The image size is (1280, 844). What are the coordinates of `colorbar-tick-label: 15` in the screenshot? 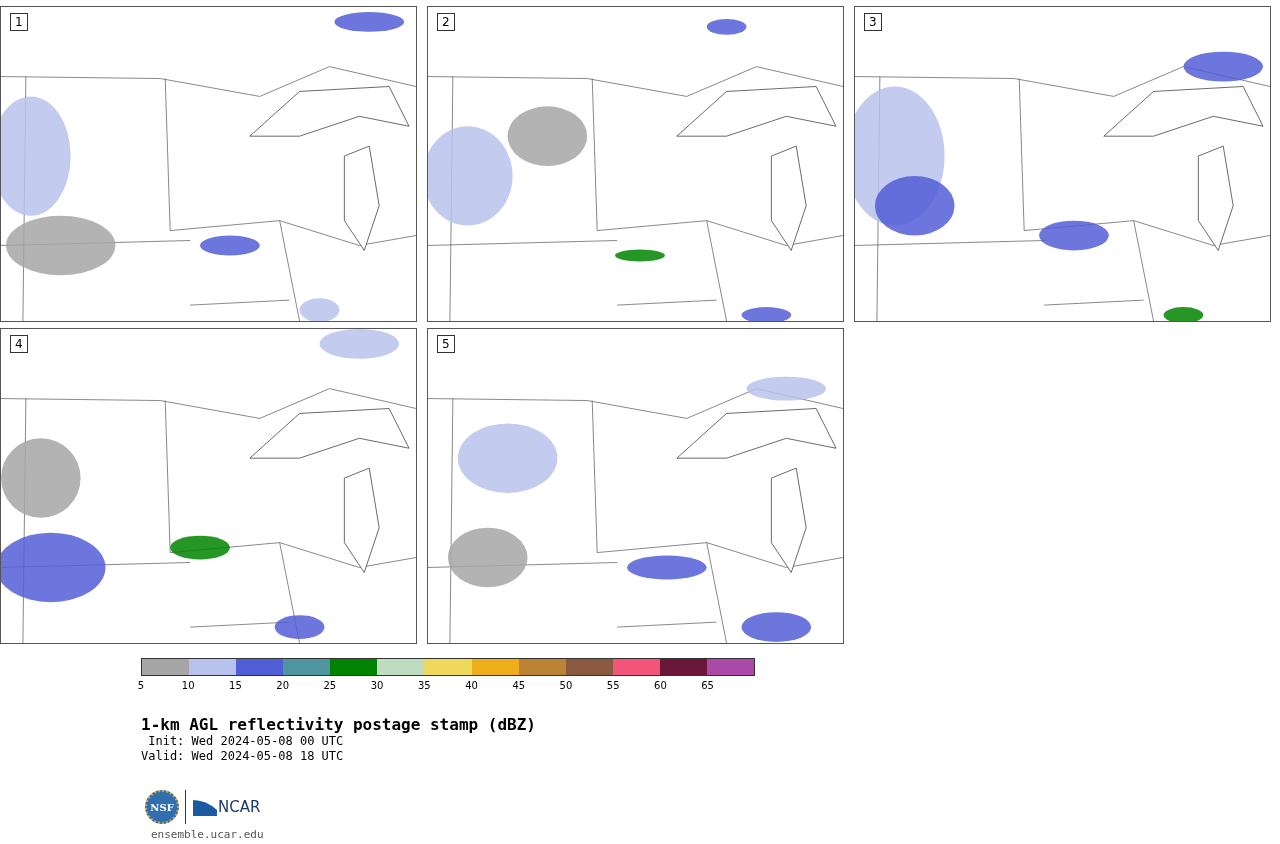 It's located at (235, 685).